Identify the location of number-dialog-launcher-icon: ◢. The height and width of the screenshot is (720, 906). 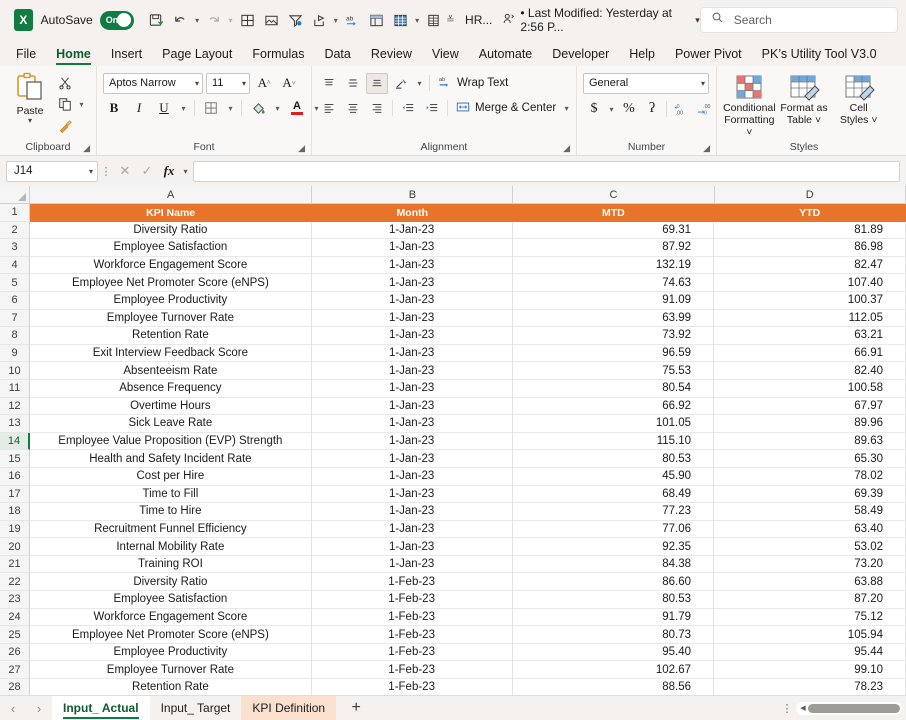
(706, 148).